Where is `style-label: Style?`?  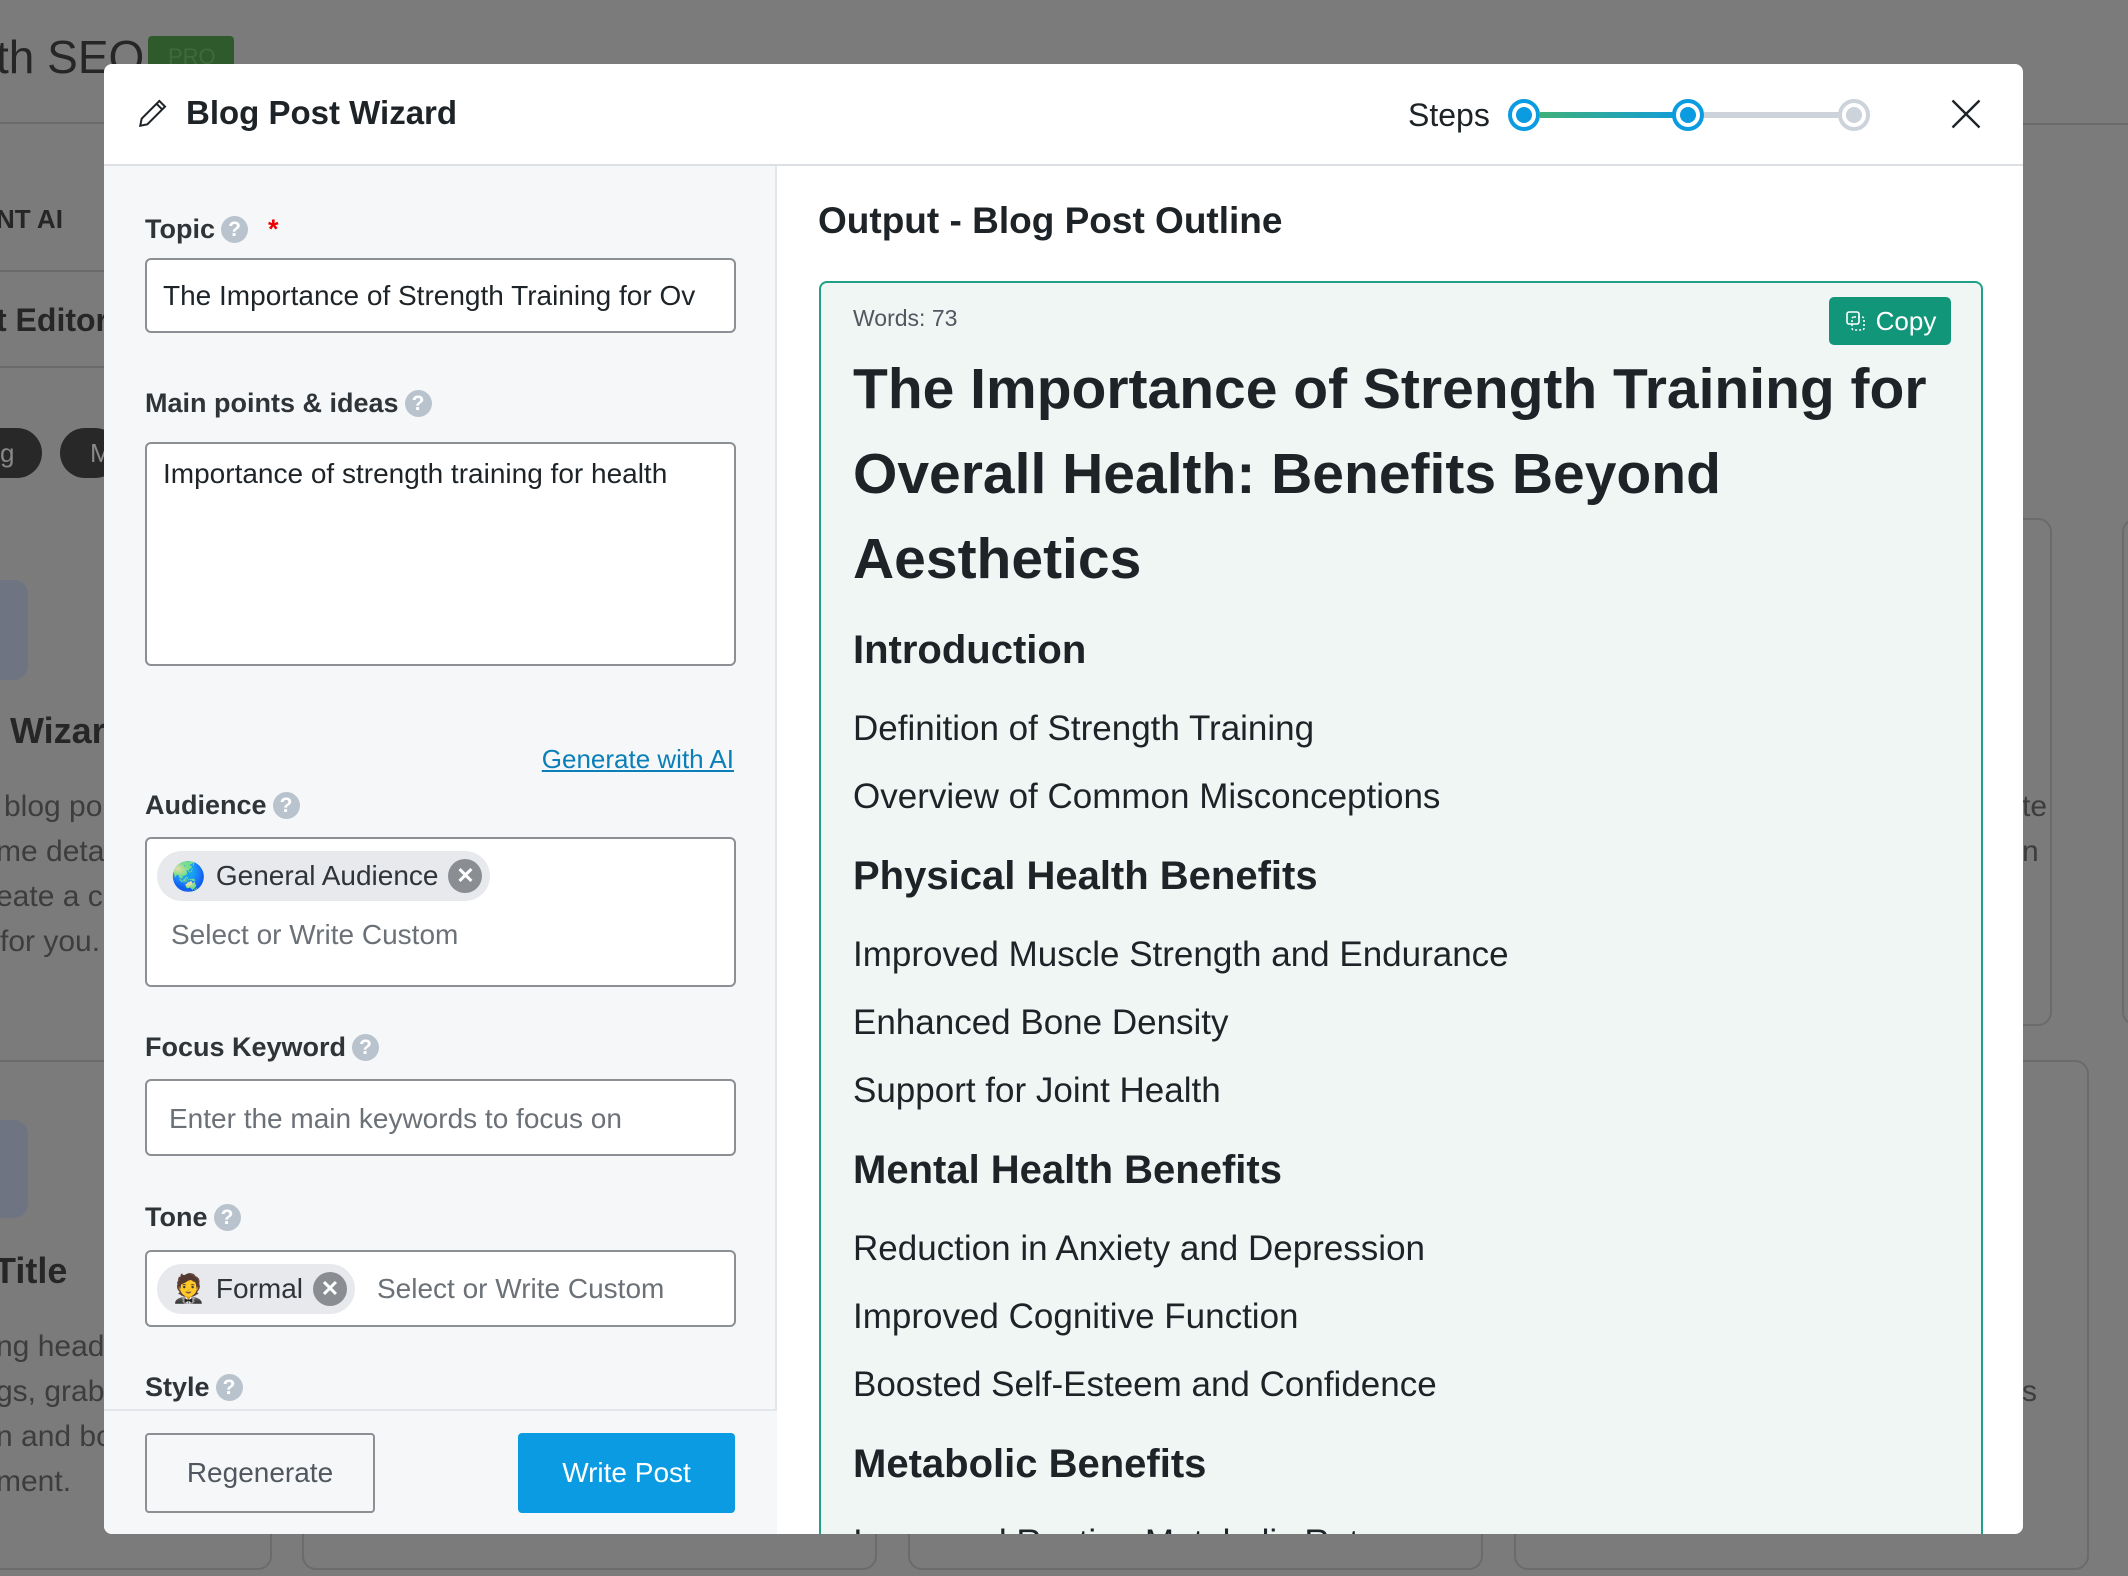 style-label: Style? is located at coordinates (194, 1387).